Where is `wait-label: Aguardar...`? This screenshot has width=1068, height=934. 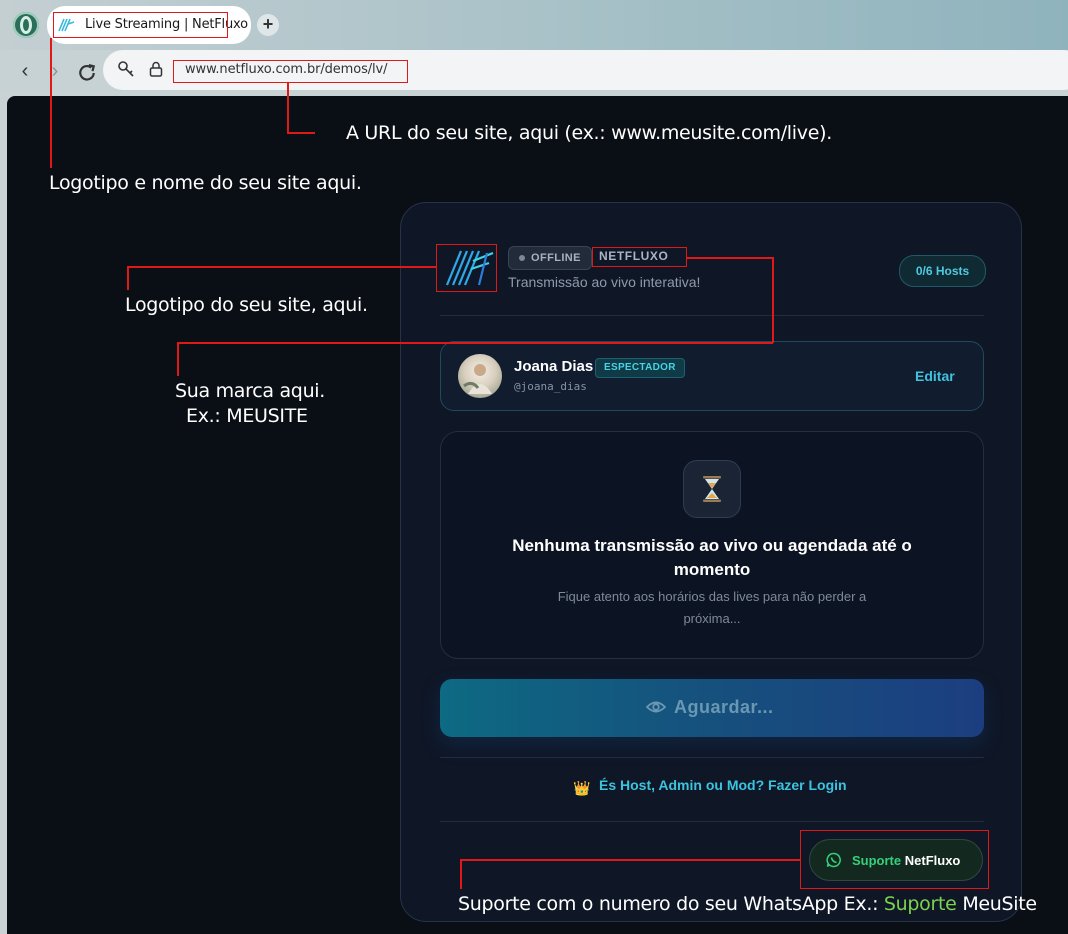
wait-label: Aguardar... is located at coordinates (724, 707).